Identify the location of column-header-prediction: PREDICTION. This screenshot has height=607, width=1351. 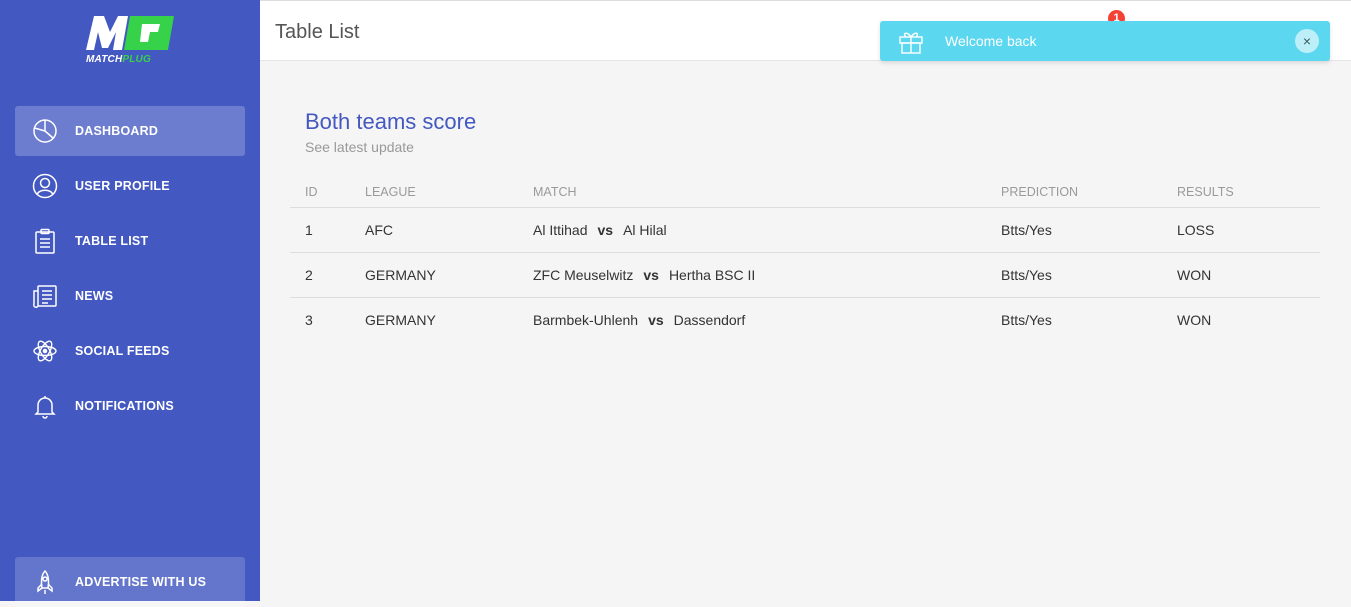
(1089, 192).